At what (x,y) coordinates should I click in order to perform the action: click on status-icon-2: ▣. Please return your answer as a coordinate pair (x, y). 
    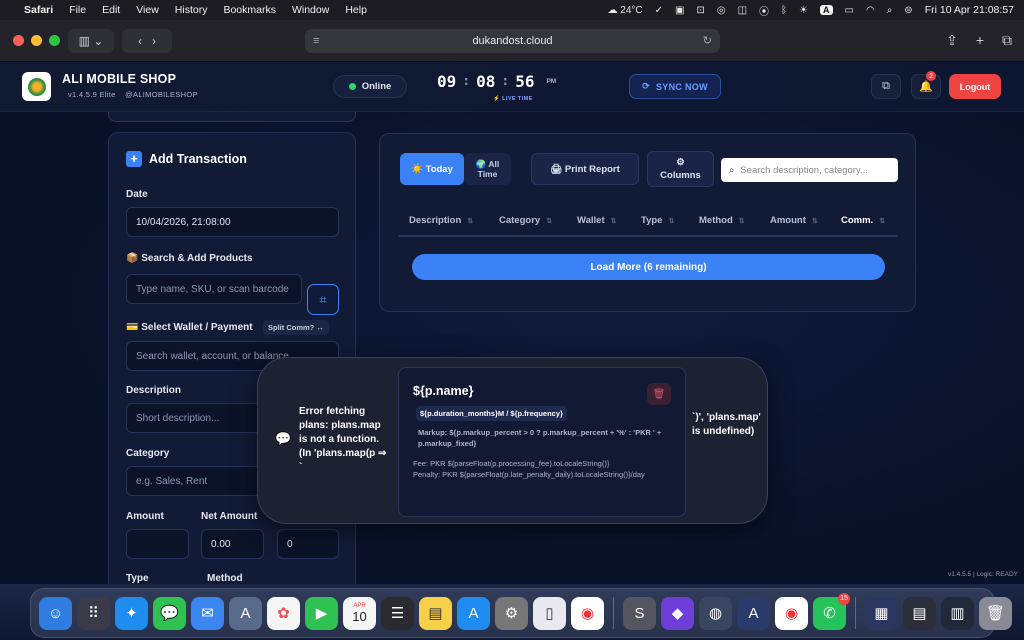
    Looking at the image, I should click on (679, 10).